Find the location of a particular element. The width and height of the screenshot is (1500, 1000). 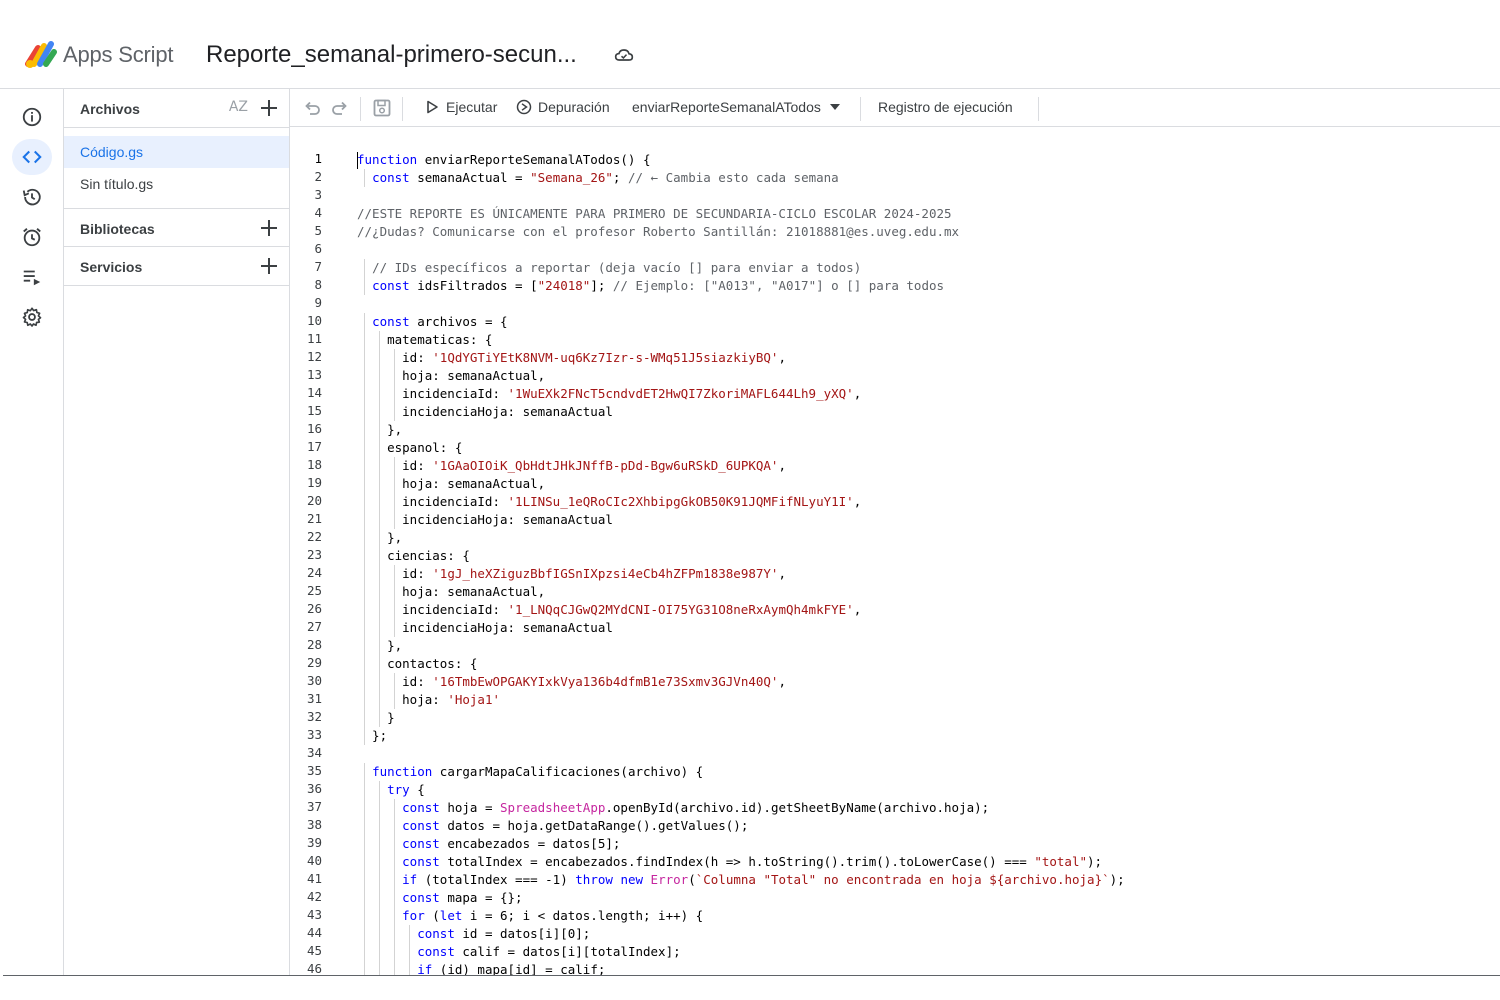

code-line: for (let i = 6; i < datos.length; i++) { is located at coordinates (530, 916).